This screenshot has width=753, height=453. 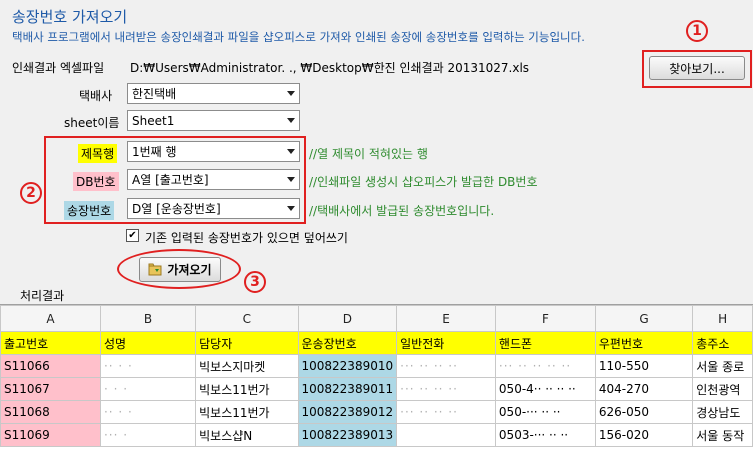 I want to click on courier-select: 한진택배, so click(x=213, y=93).